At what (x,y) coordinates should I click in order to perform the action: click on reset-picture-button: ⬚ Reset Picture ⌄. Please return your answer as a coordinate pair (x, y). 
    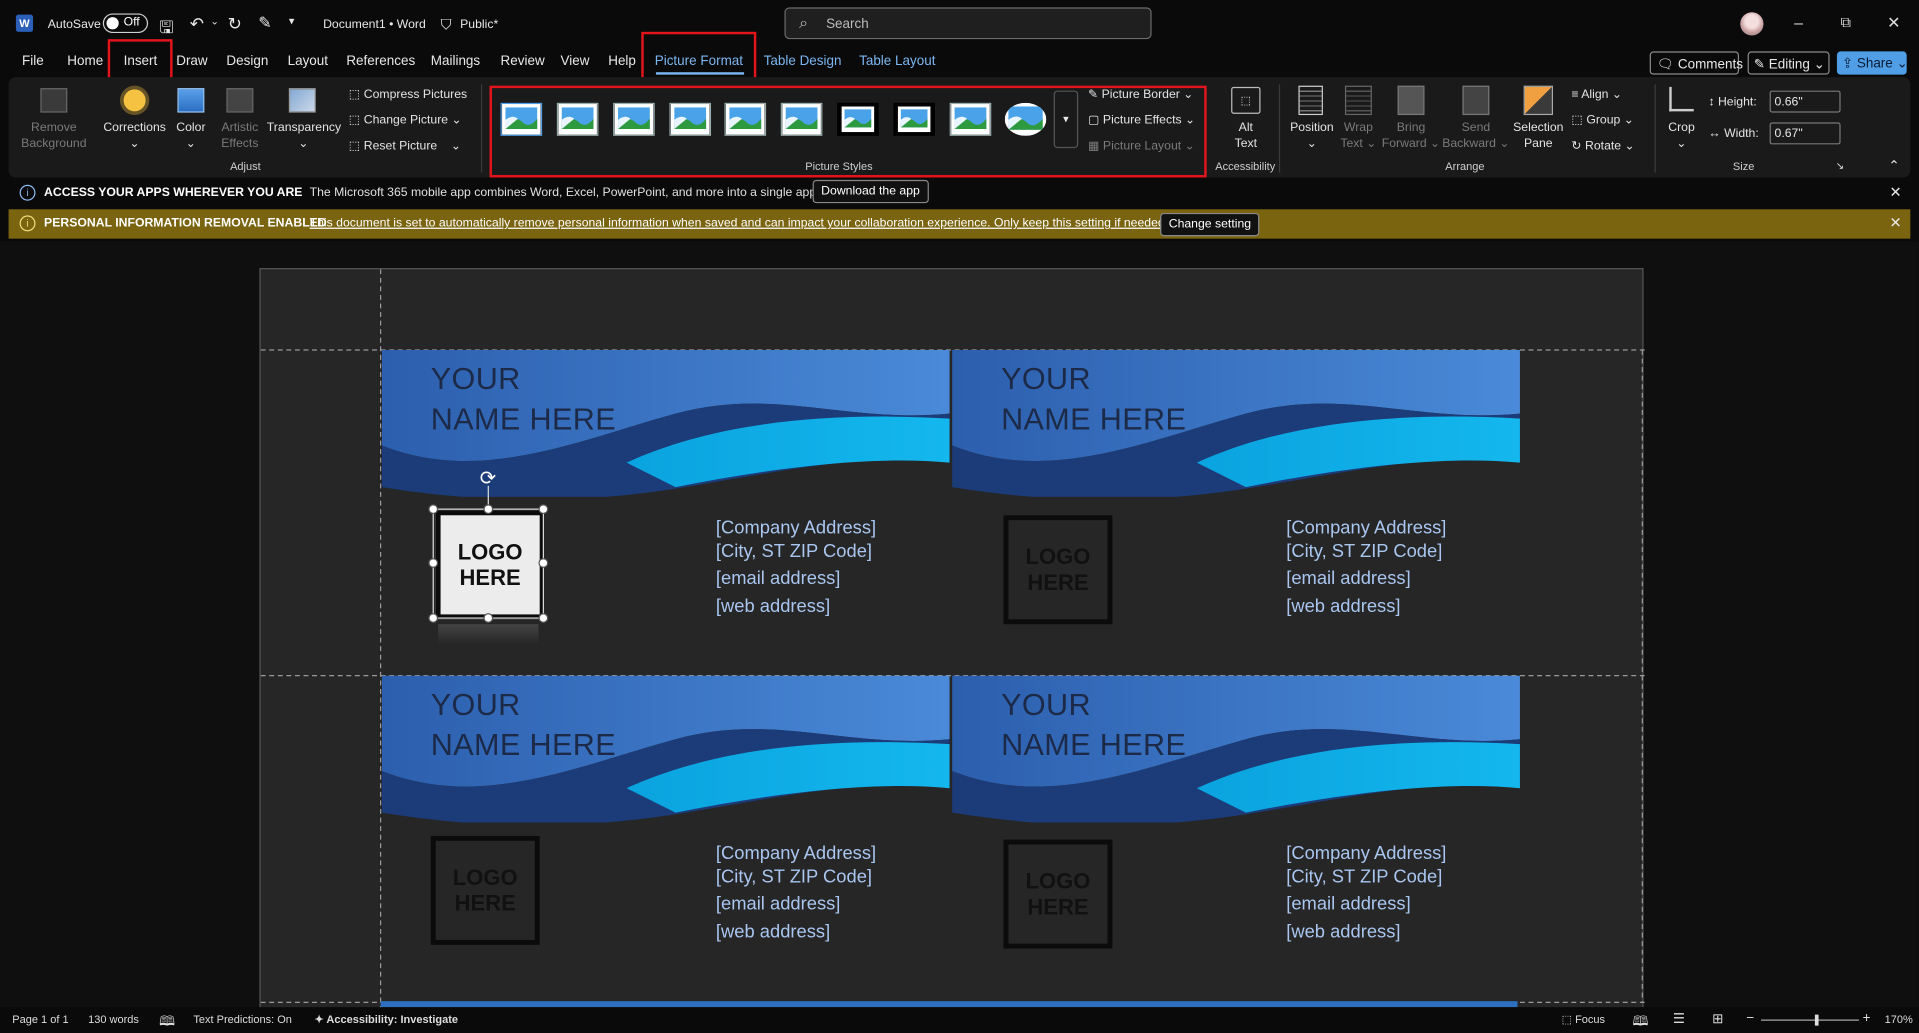
    Looking at the image, I should click on (405, 146).